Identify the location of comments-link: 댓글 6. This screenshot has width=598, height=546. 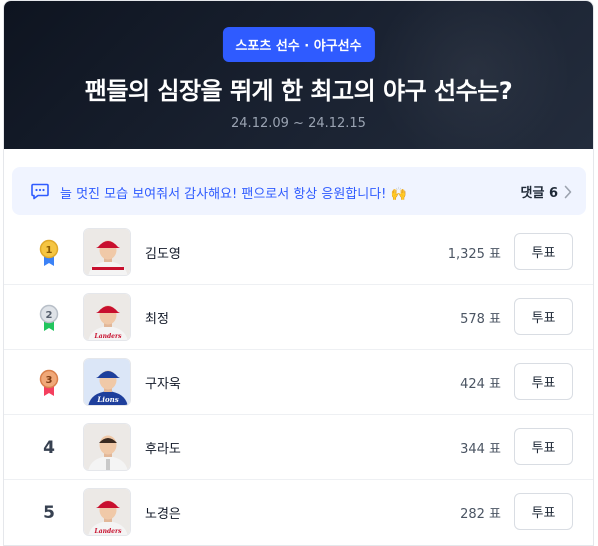
(547, 191).